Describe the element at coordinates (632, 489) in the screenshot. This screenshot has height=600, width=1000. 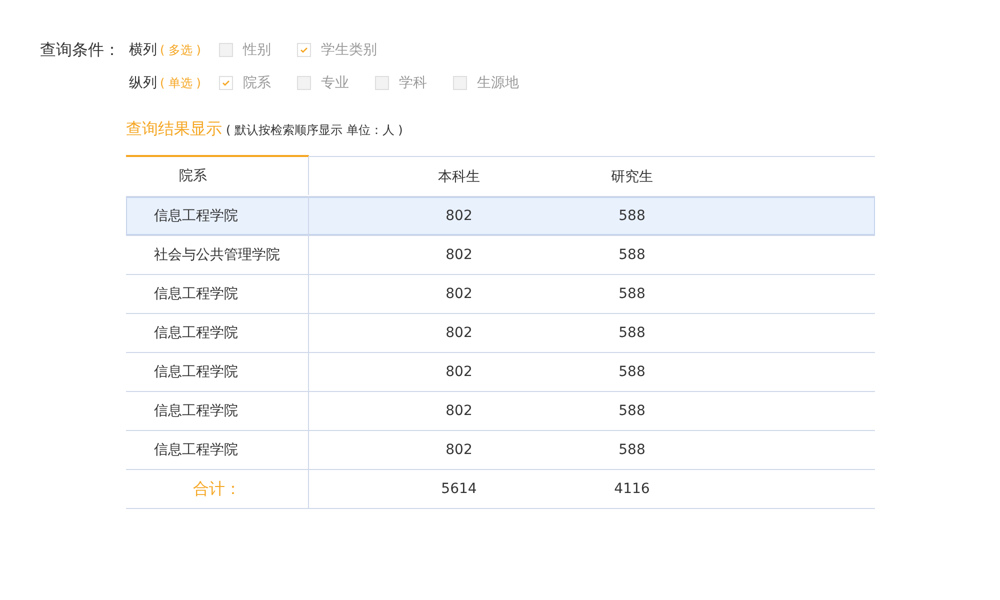
I see `total-cell-text: 4116` at that location.